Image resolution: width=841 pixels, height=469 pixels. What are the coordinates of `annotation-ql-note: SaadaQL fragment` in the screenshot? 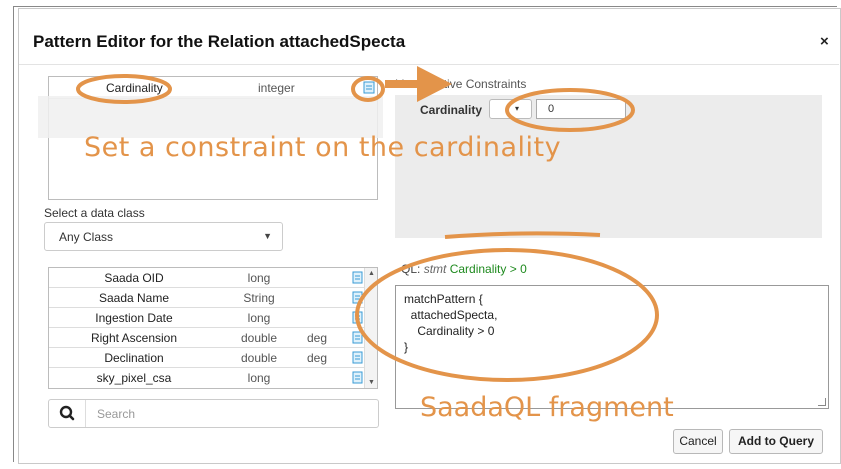 It's located at (547, 407).